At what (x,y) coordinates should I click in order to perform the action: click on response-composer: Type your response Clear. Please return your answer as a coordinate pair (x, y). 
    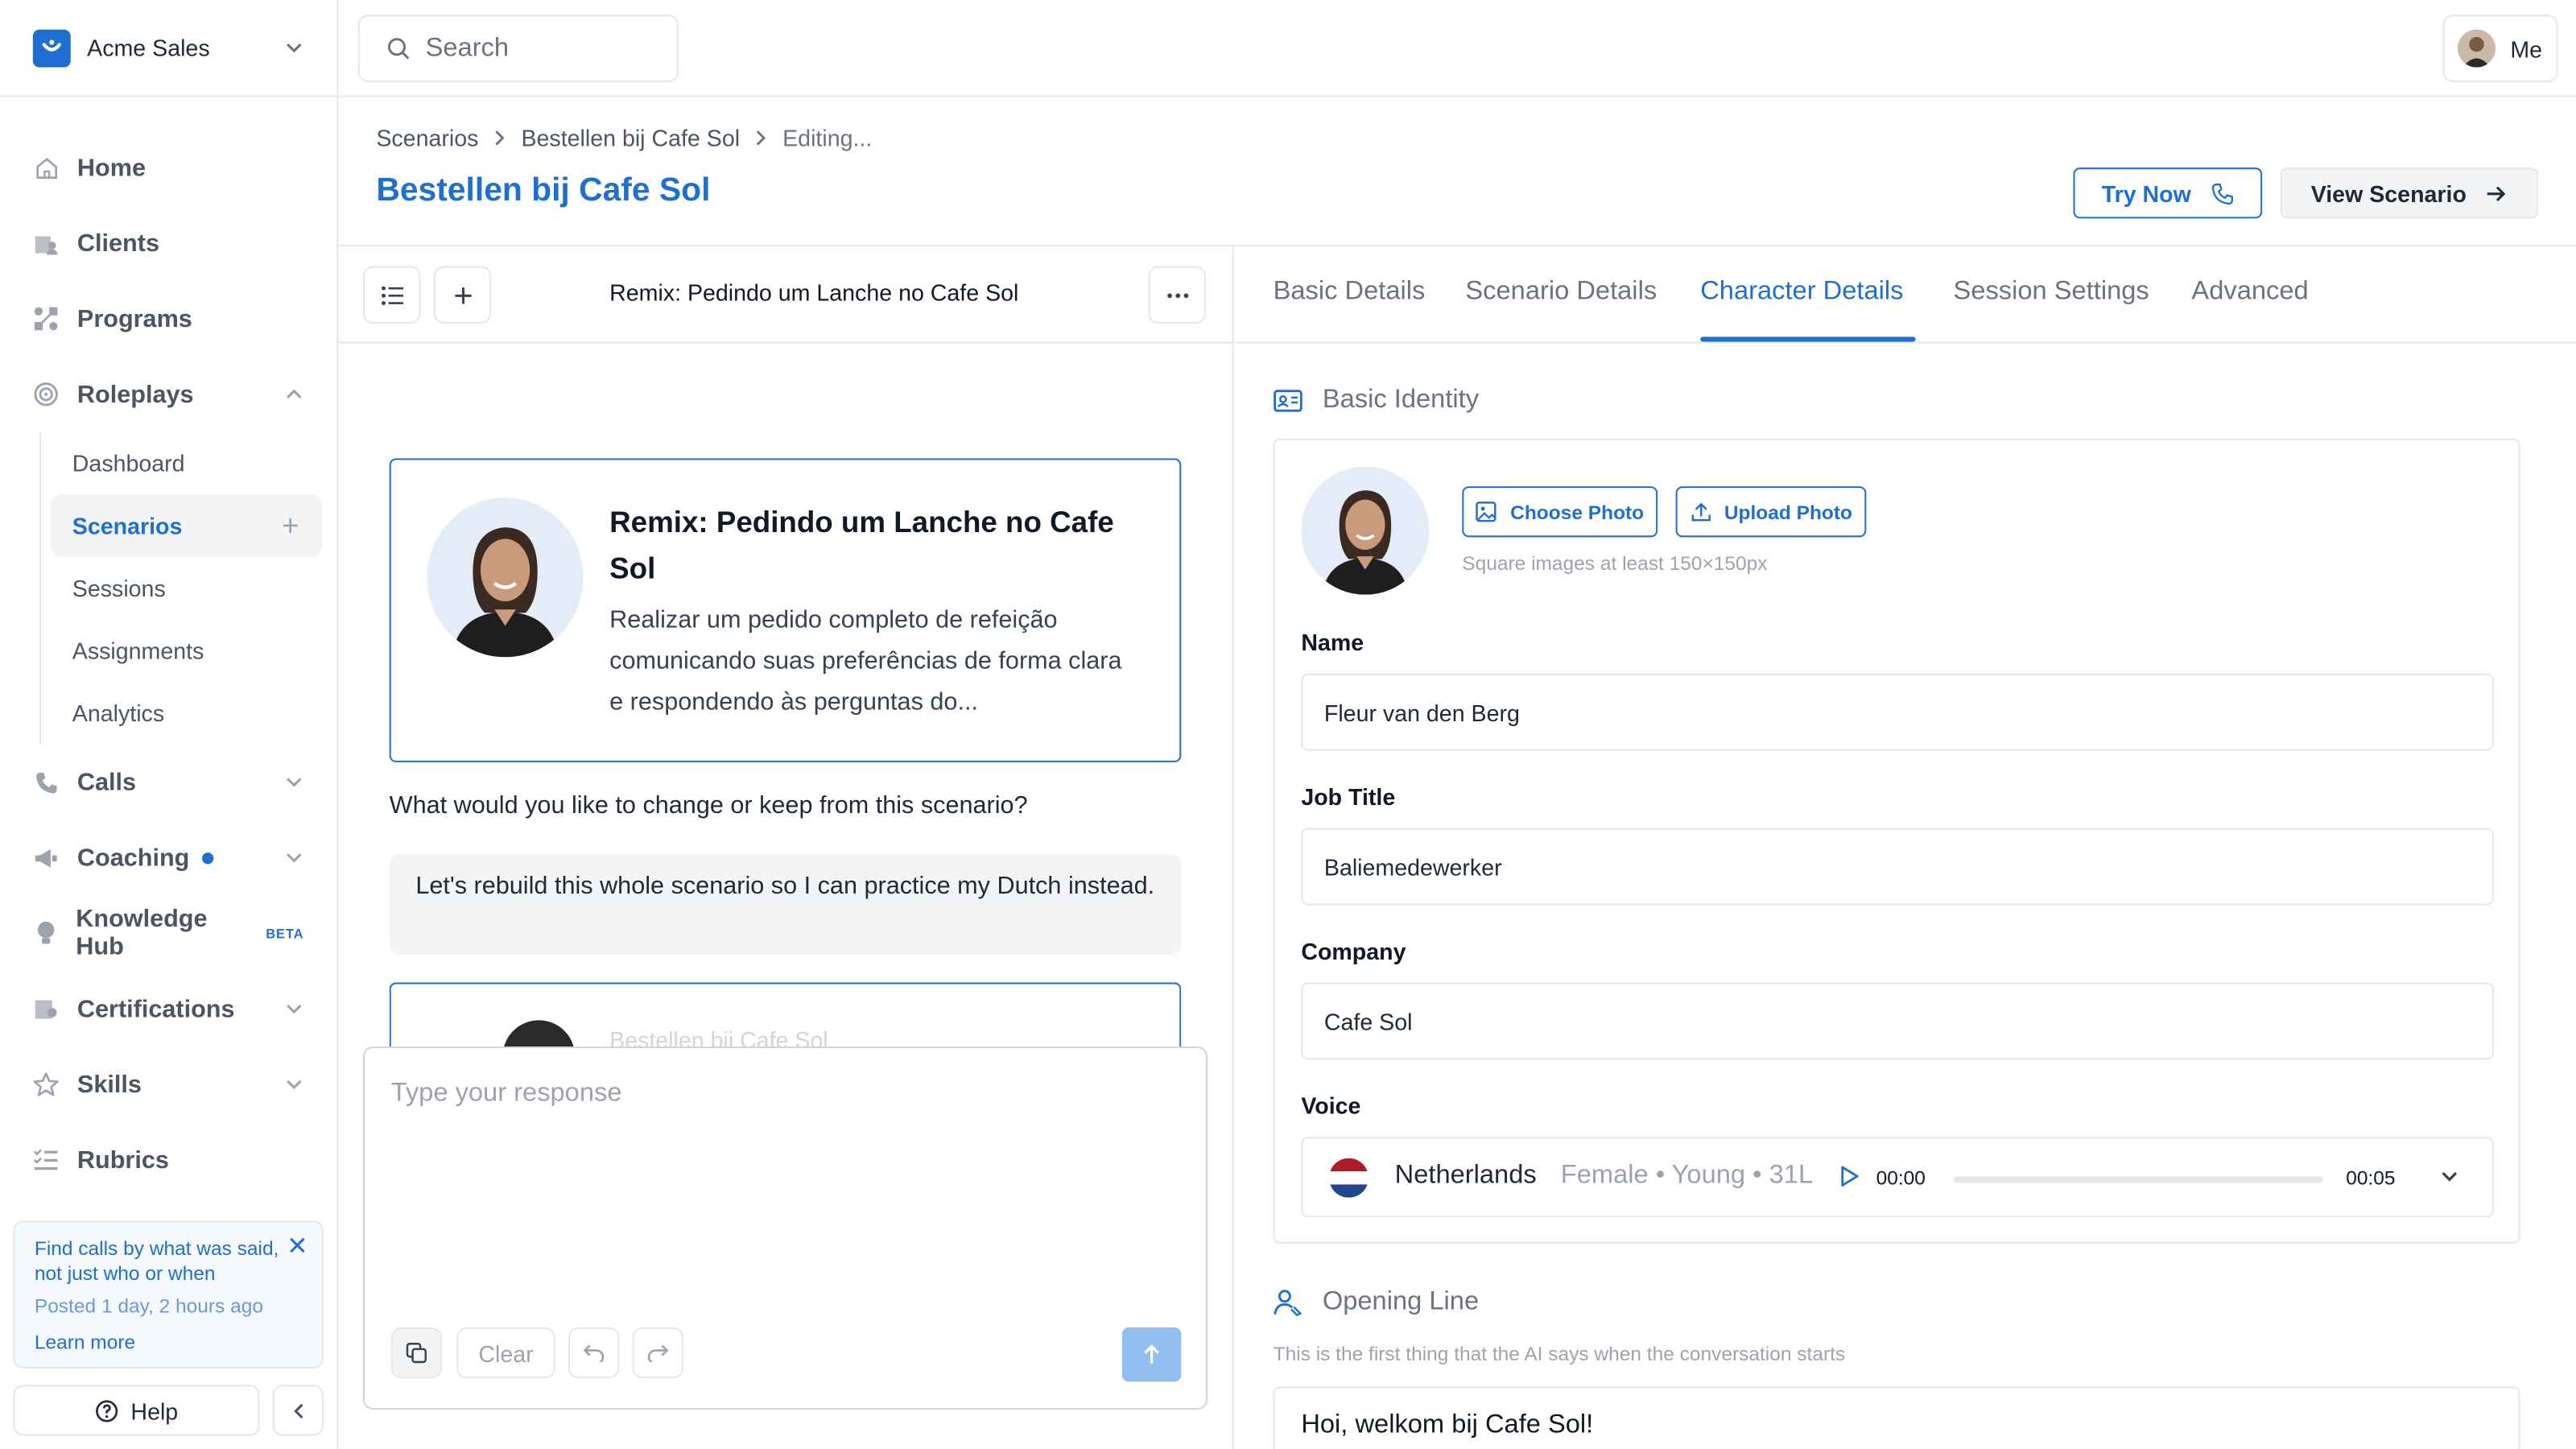
    Looking at the image, I should click on (785, 1228).